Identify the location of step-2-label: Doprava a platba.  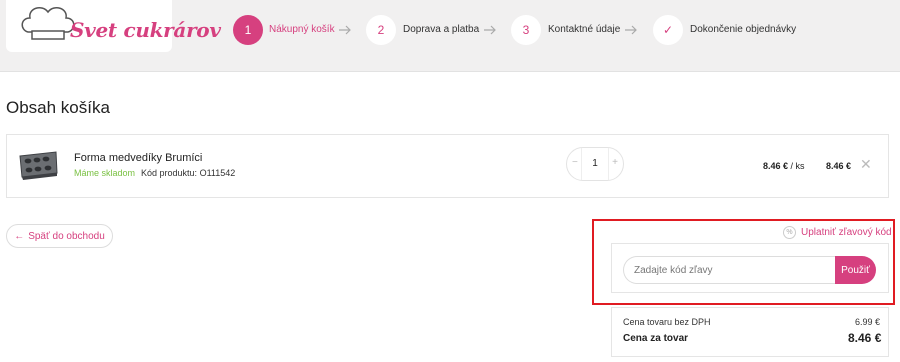
(441, 29).